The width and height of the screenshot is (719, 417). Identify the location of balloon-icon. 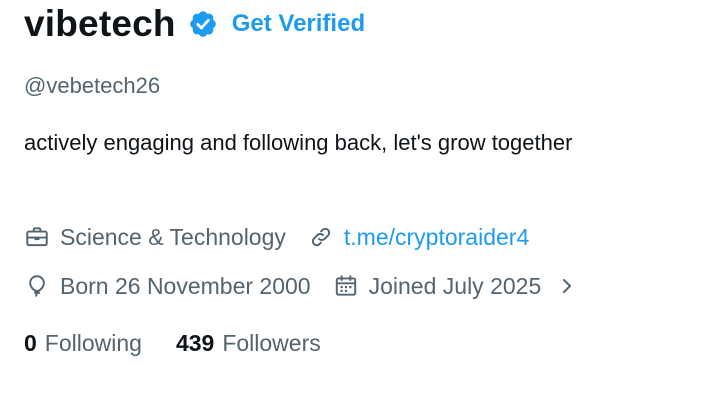
(37, 286).